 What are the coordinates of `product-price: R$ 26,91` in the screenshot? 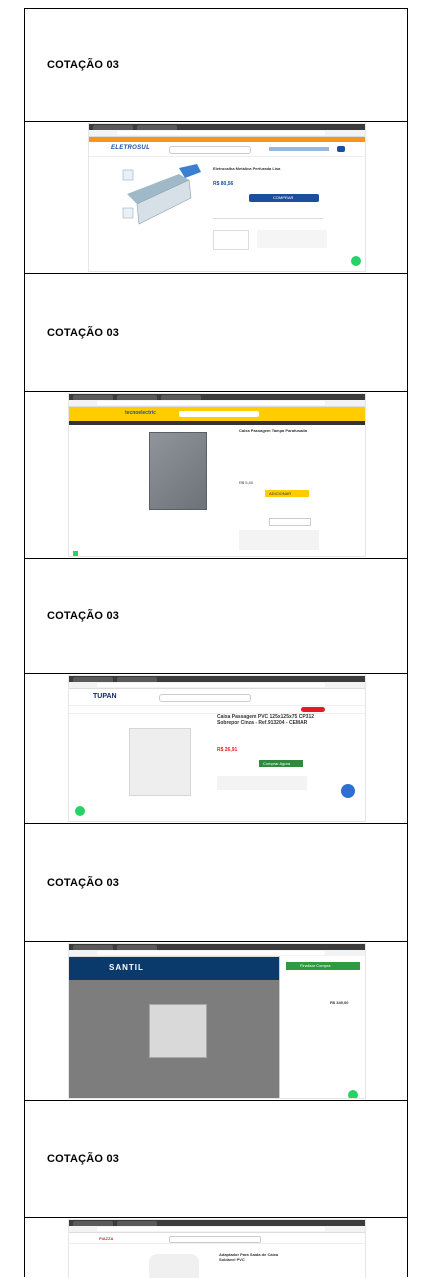 It's located at (227, 750).